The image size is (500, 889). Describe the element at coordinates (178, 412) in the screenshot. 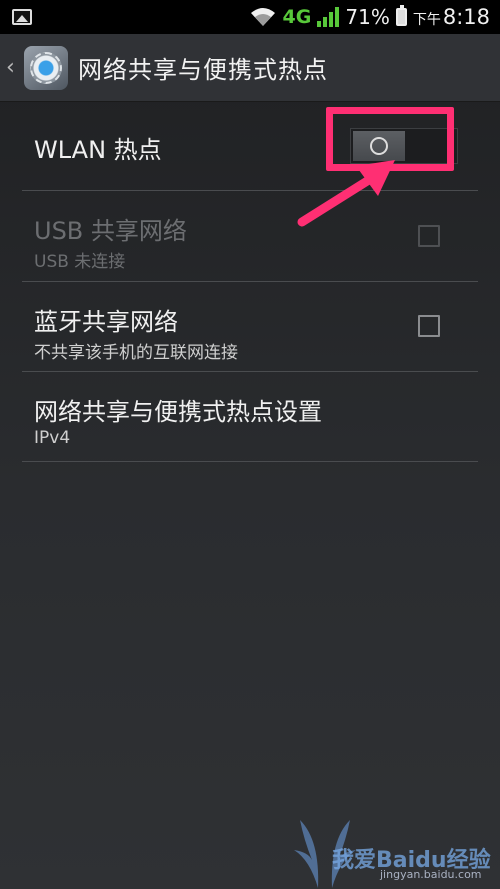

I see `hotspot-settings-label: 网络共享与便携式热点设置` at that location.